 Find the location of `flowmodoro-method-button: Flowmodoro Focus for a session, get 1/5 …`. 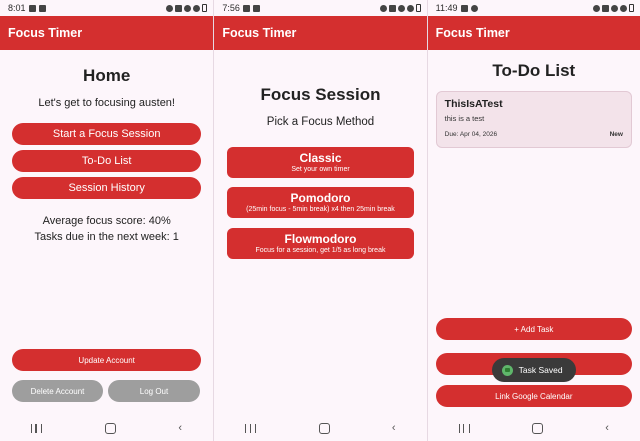

flowmodoro-method-button: Flowmodoro Focus for a session, get 1/5 … is located at coordinates (320, 243).